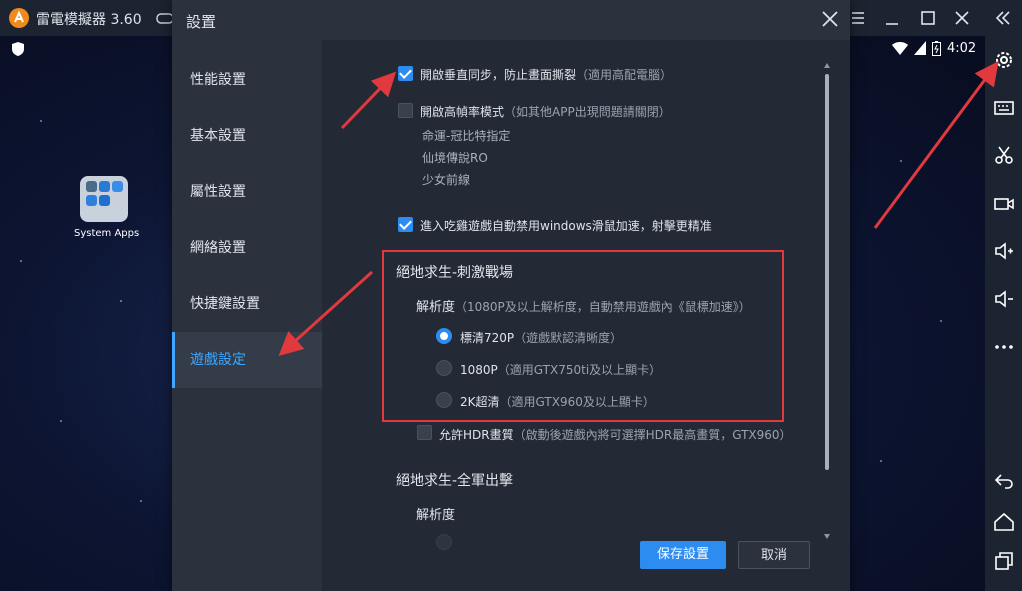  I want to click on scrollbar-thumb, so click(827, 272).